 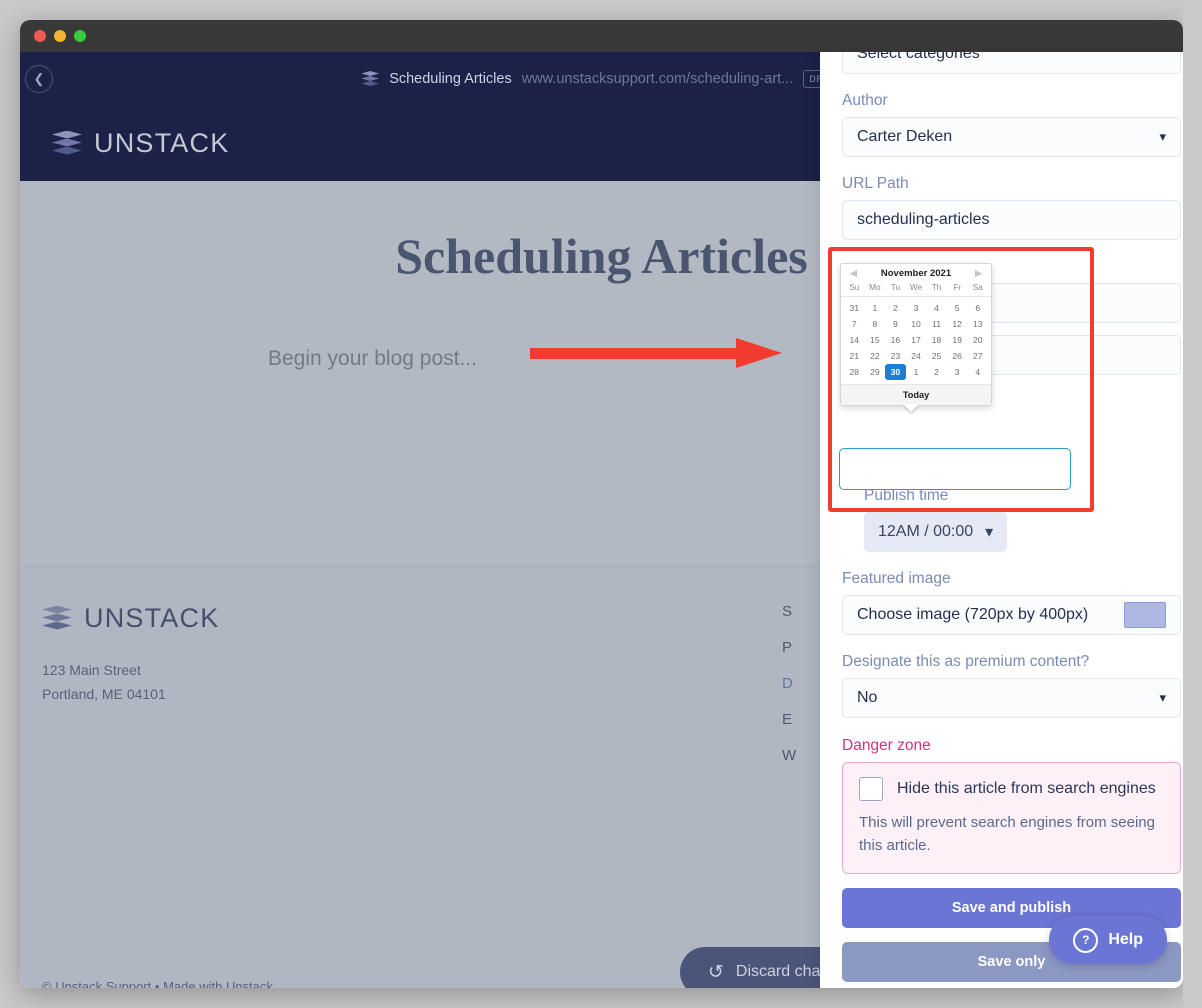 I want to click on weekday-su: Su, so click(x=854, y=287).